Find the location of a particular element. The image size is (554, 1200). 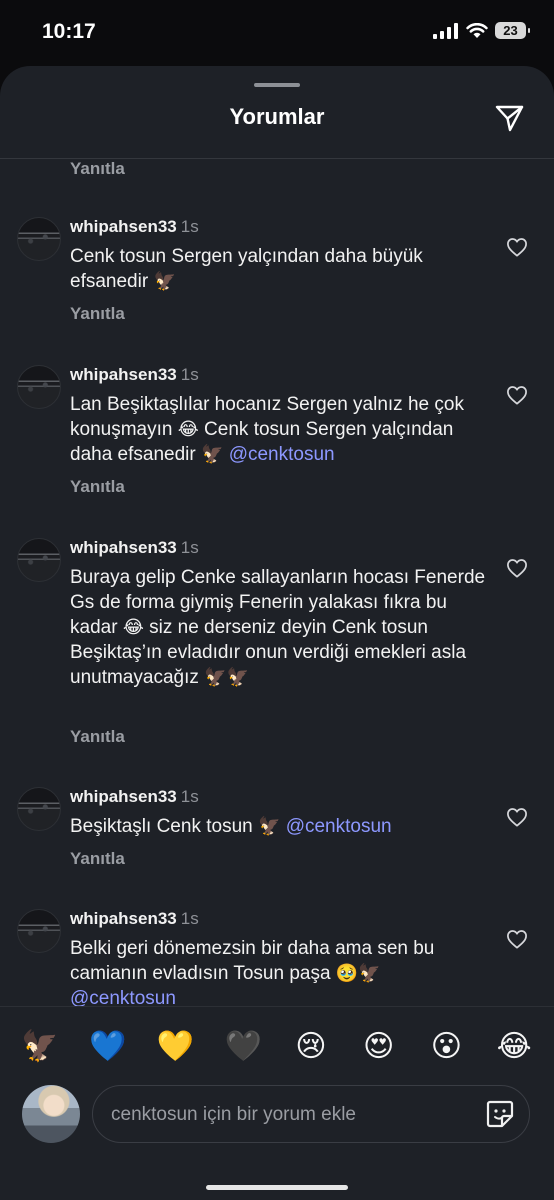

sticker-icon is located at coordinates (500, 1114).